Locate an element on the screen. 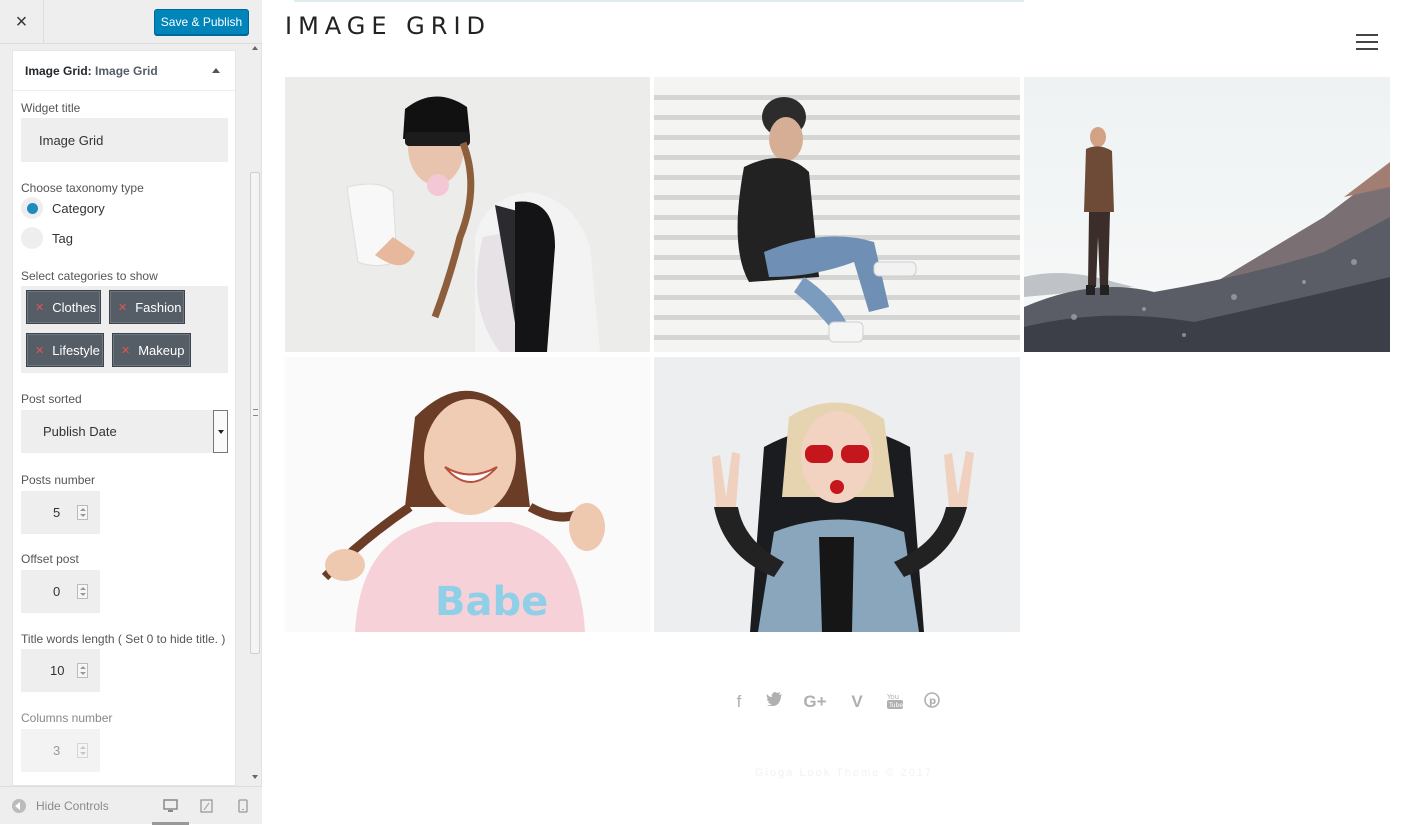  widget-section-header: Image Grid is located at coordinates (124, 71).